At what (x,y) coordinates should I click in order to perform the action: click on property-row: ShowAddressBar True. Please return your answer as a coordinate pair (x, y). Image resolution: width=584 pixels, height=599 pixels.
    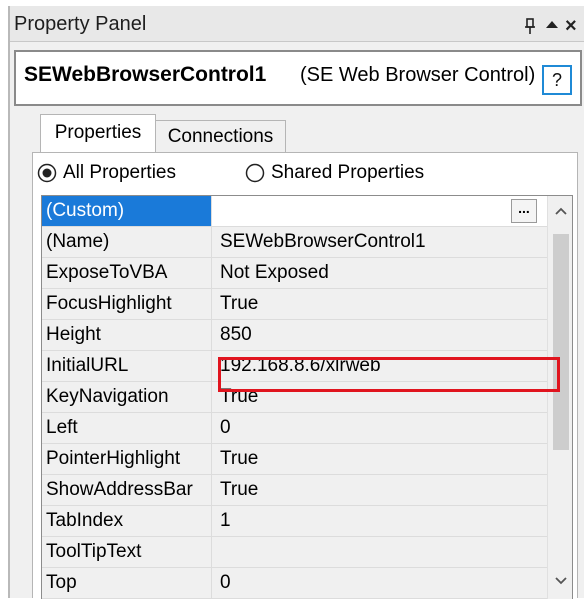
    Looking at the image, I should click on (294, 490).